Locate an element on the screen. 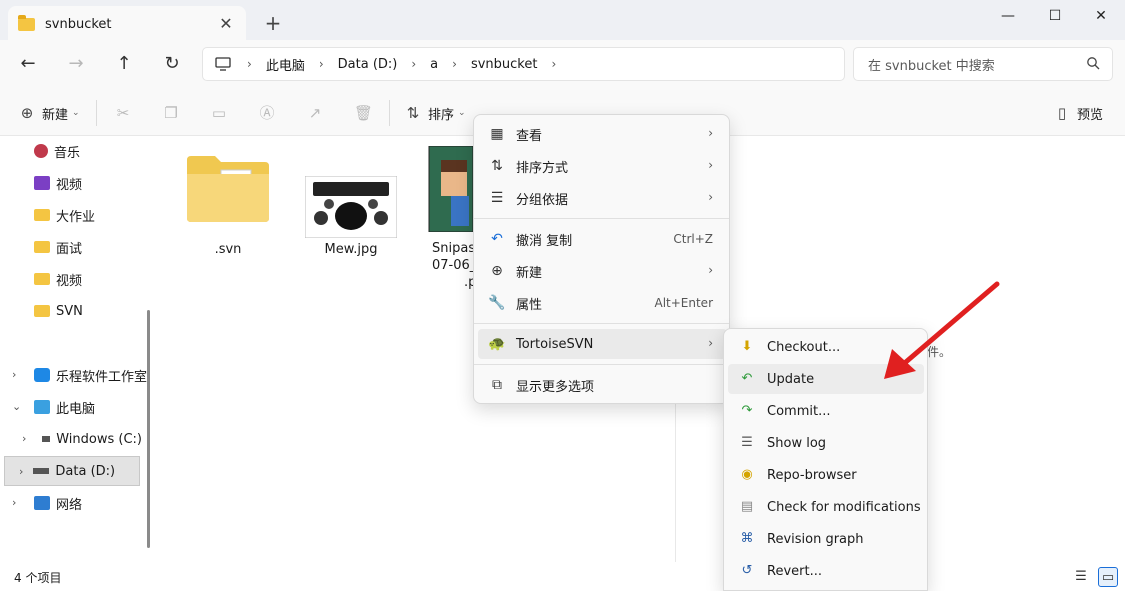 The width and height of the screenshot is (1125, 591). tortoise-icon: 🐢 is located at coordinates (497, 344).